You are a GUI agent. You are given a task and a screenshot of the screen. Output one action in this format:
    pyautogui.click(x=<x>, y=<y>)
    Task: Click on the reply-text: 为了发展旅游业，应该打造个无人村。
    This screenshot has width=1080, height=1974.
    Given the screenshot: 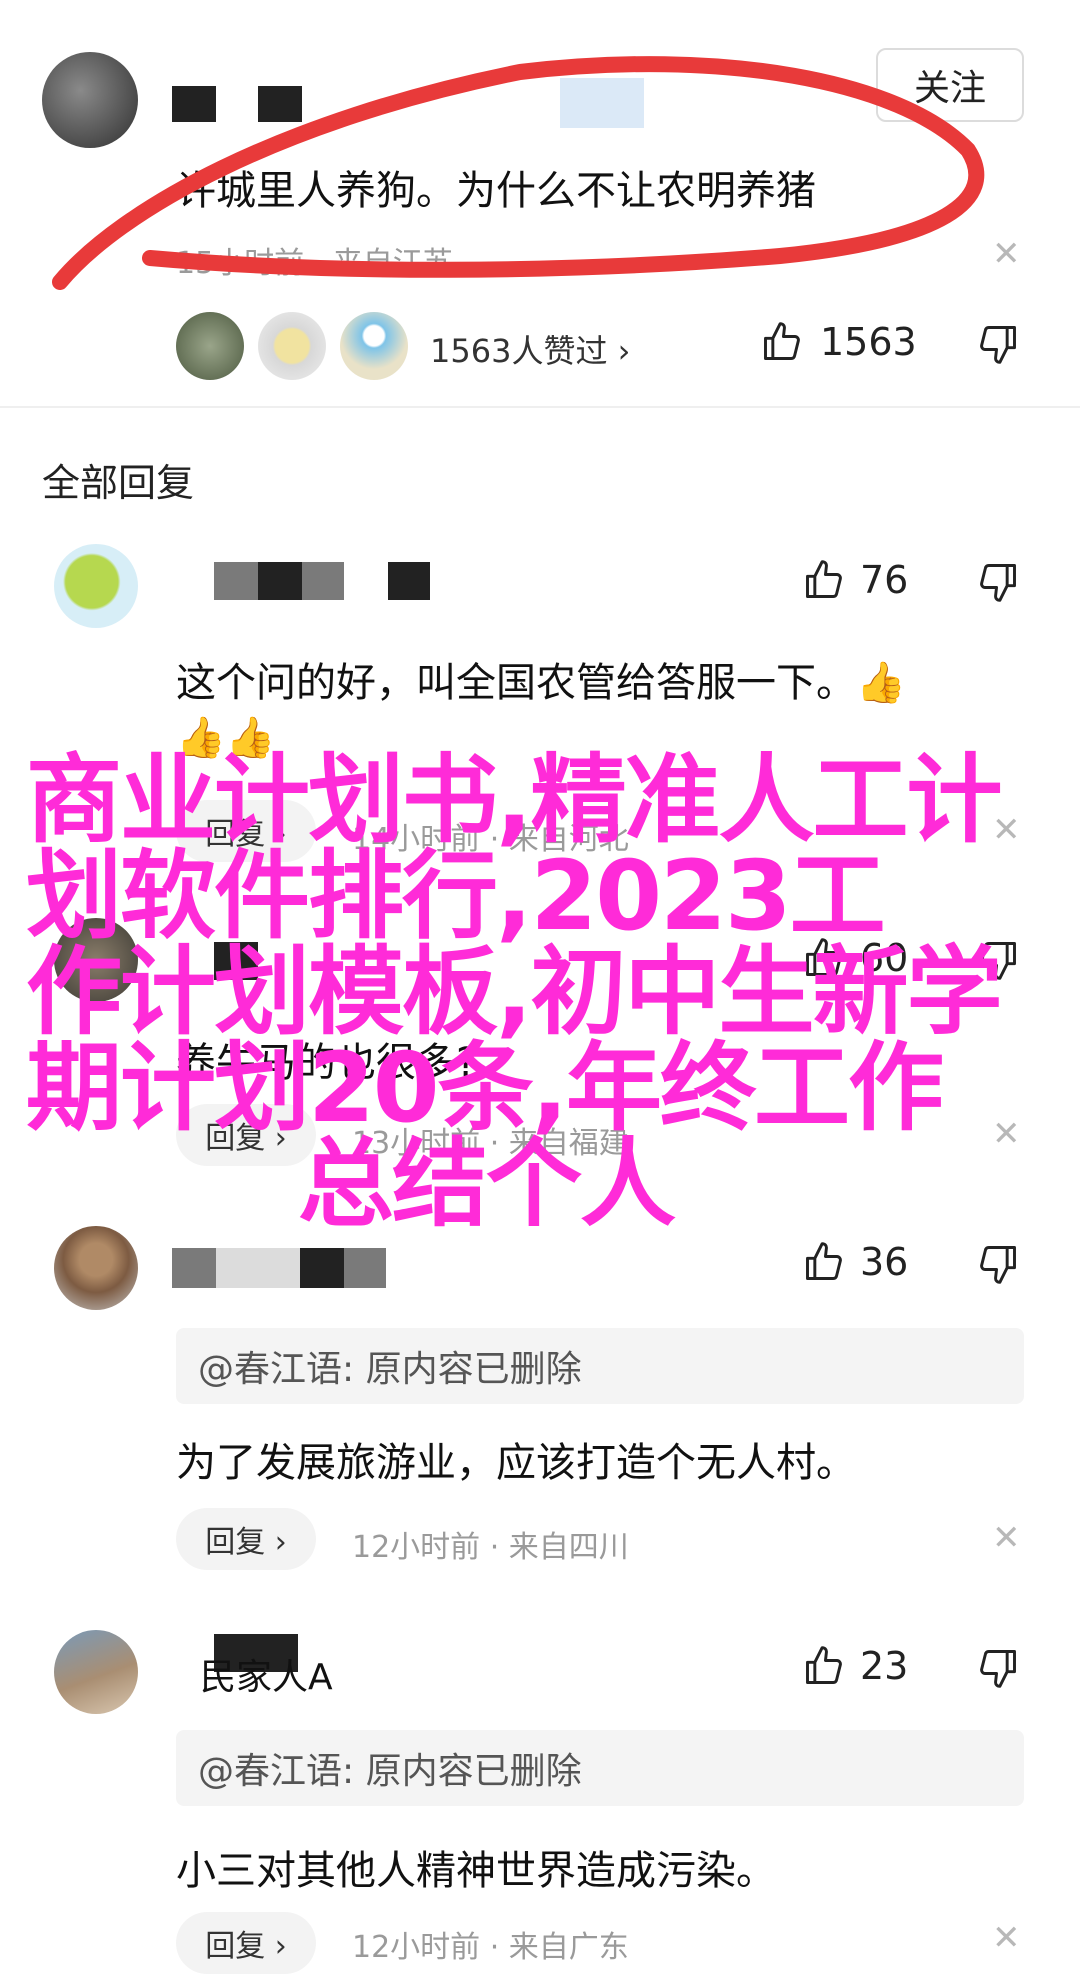 What is the action you would take?
    pyautogui.click(x=516, y=1463)
    